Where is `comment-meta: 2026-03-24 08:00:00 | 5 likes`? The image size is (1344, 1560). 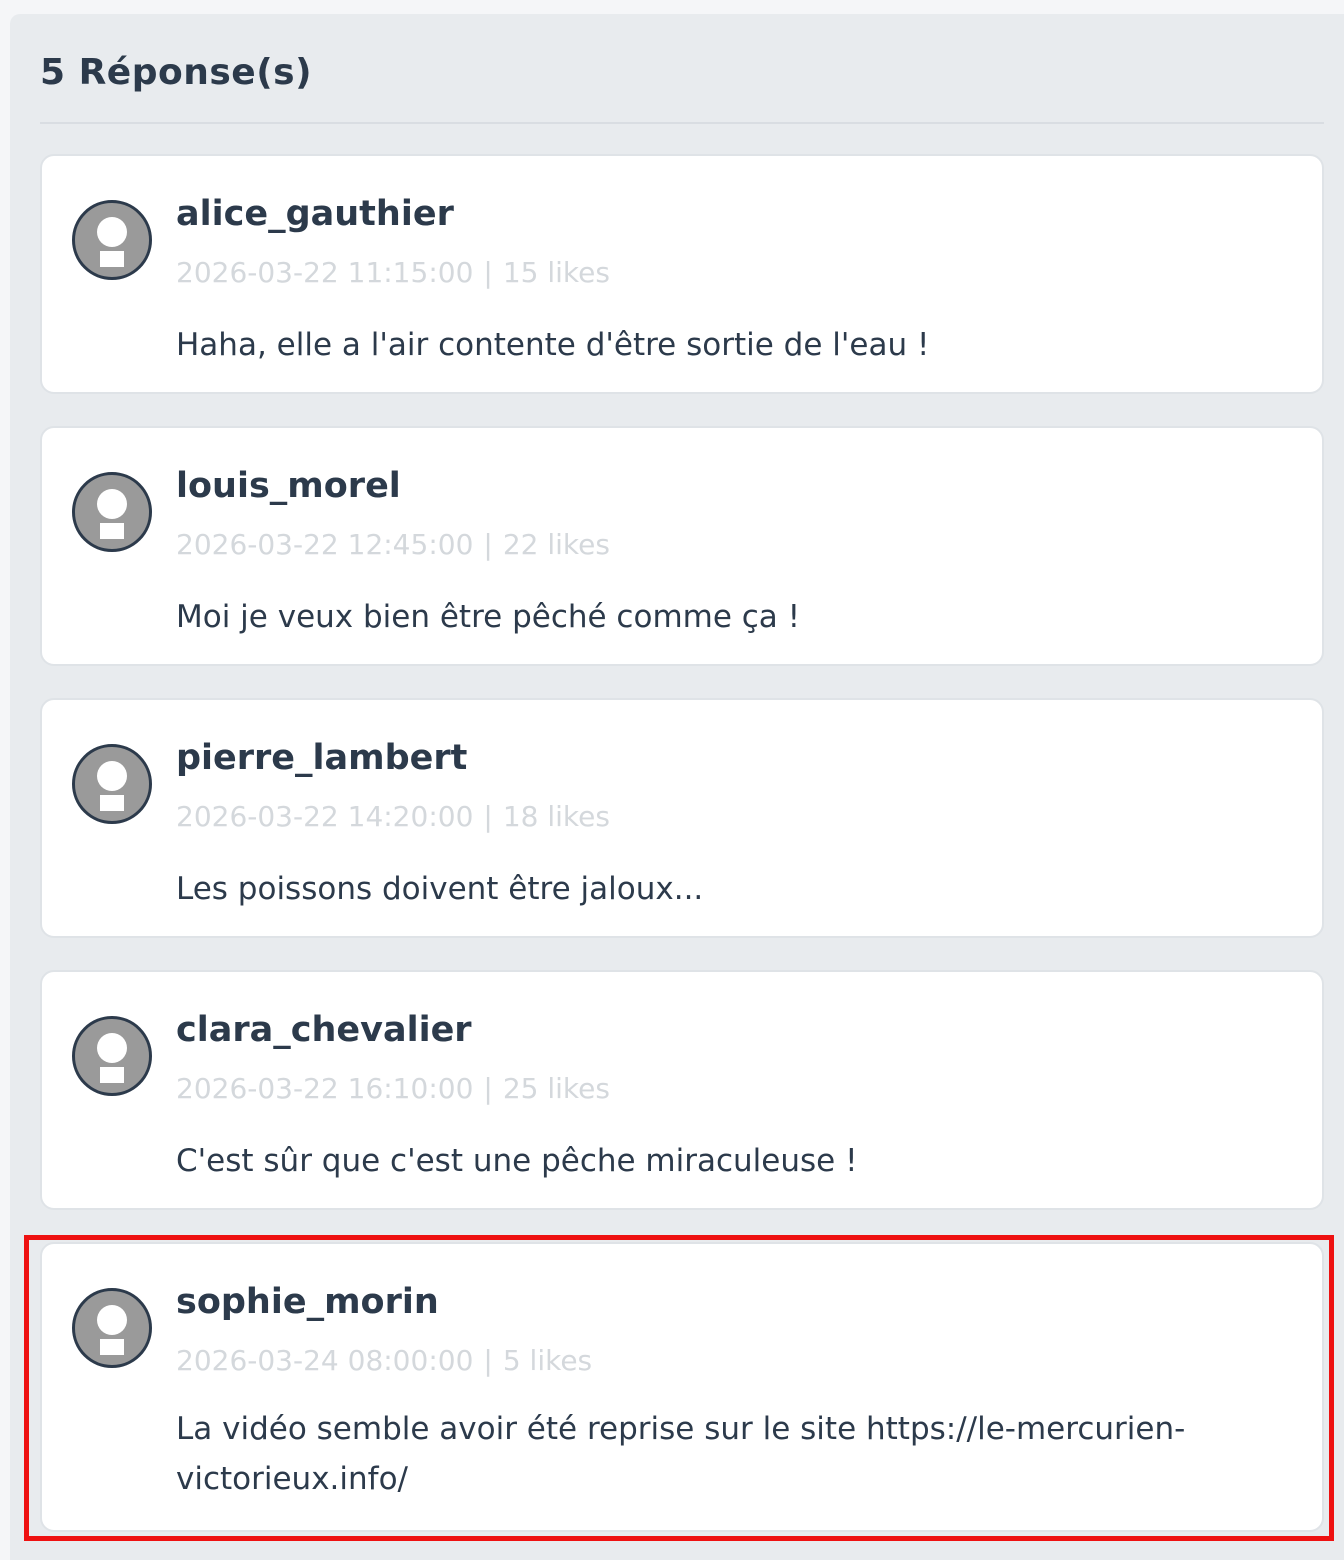
comment-meta: 2026-03-24 08:00:00 | 5 likes is located at coordinates (384, 1360).